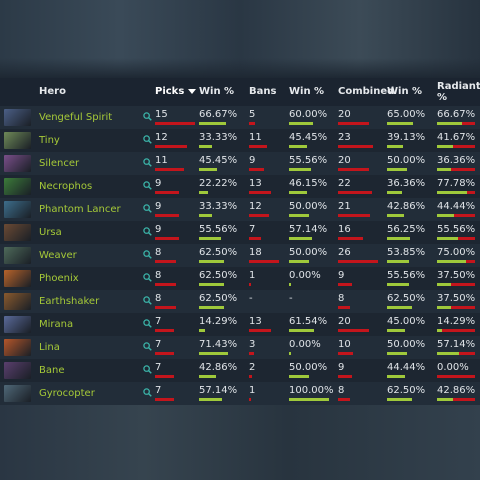 Image resolution: width=480 pixels, height=480 pixels. What do you see at coordinates (240, 140) in the screenshot?
I see `table-row: Tiny 12 33.33% 11 45.45% 23 39.13% 41.67%` at bounding box center [240, 140].